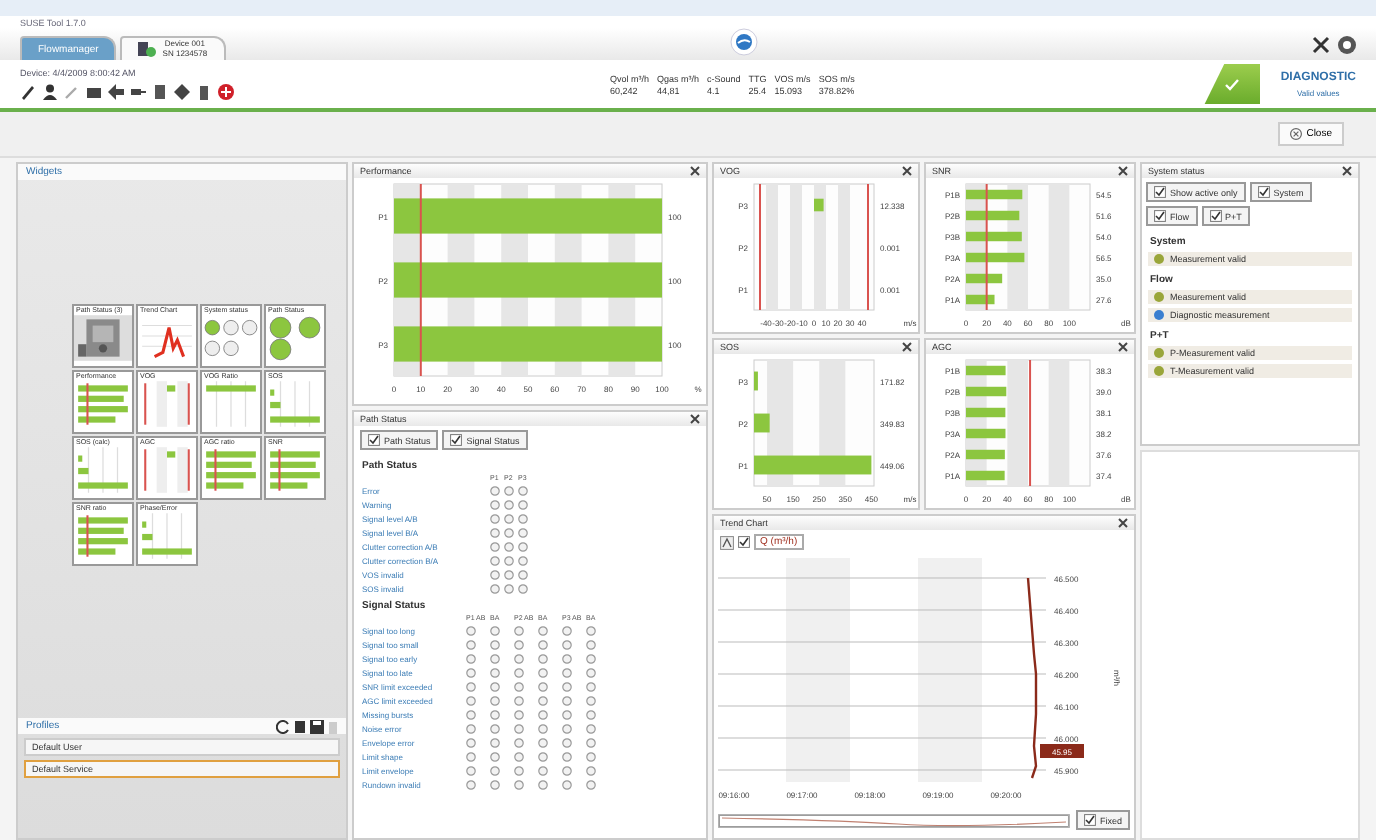  Describe the element at coordinates (317, 726) in the screenshot. I see `save-icon` at that location.